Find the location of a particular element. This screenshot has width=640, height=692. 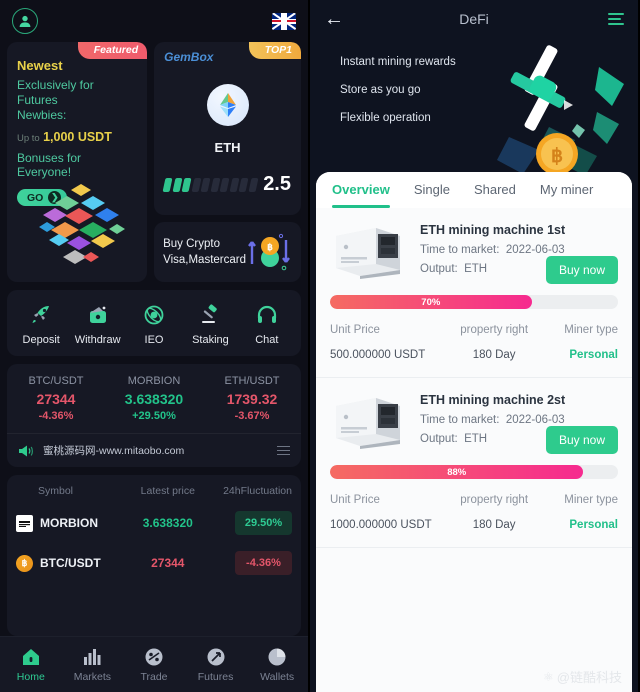

table-row: MORBION 3.638320 29.50% is located at coordinates (154, 523).